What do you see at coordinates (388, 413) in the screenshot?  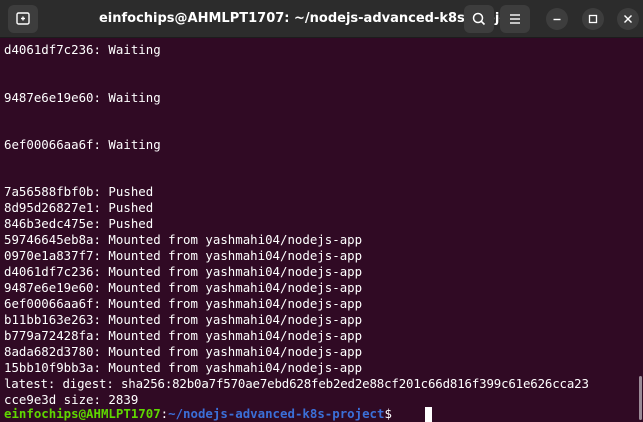 I see `prompt-symbol: $` at bounding box center [388, 413].